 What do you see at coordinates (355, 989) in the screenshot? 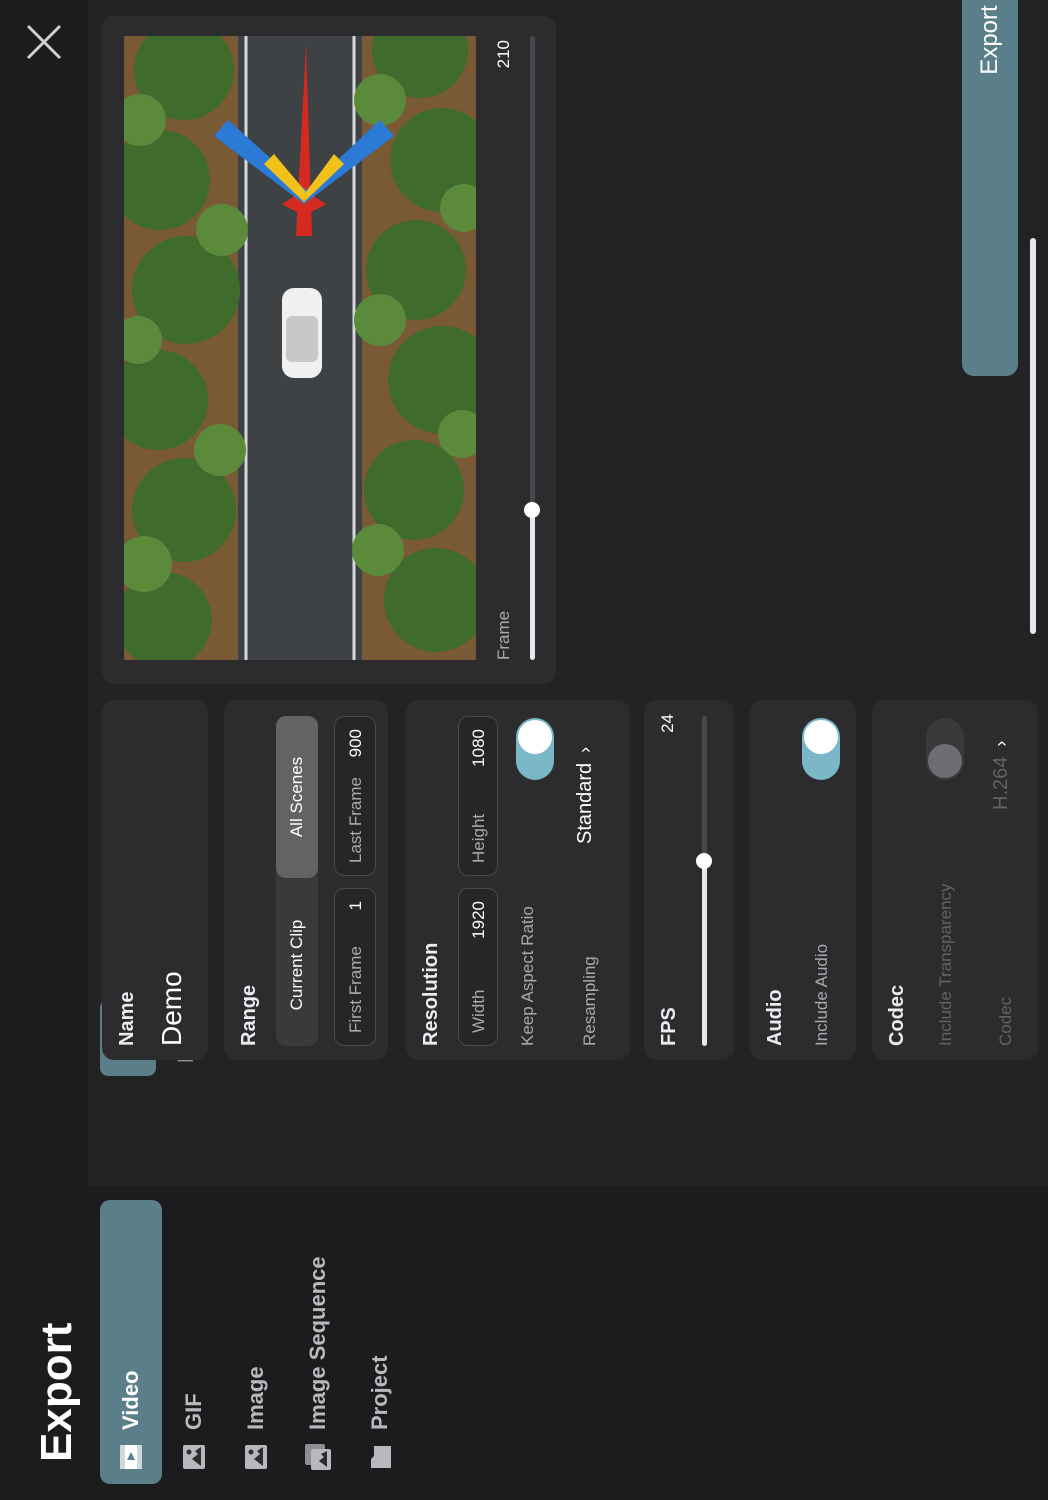
I see `first-frame-label: First Frame` at bounding box center [355, 989].